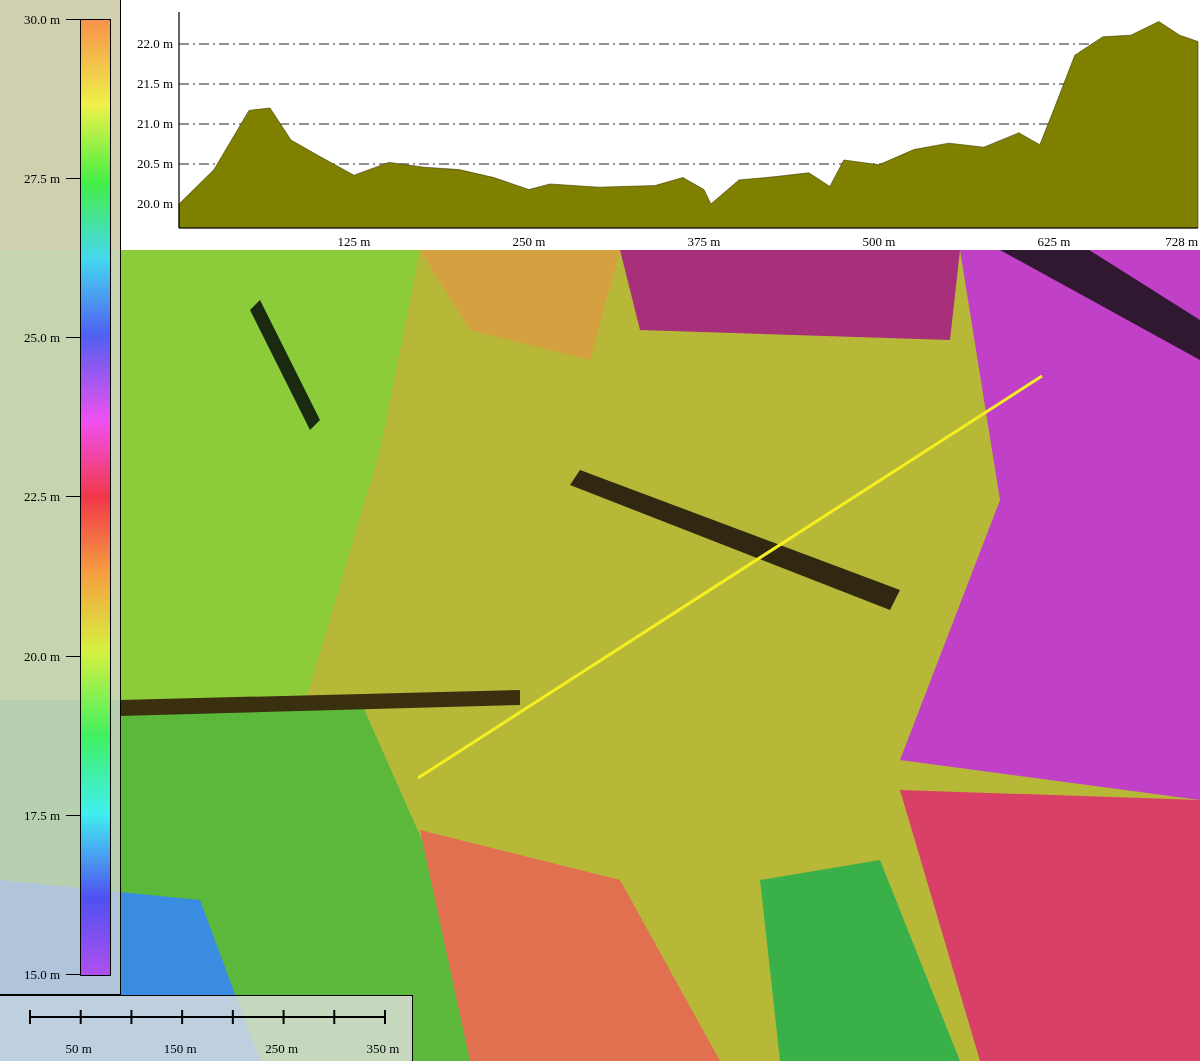 The height and width of the screenshot is (1061, 1200). Describe the element at coordinates (1181, 241) in the screenshot. I see `axis-label: 728 m` at that location.